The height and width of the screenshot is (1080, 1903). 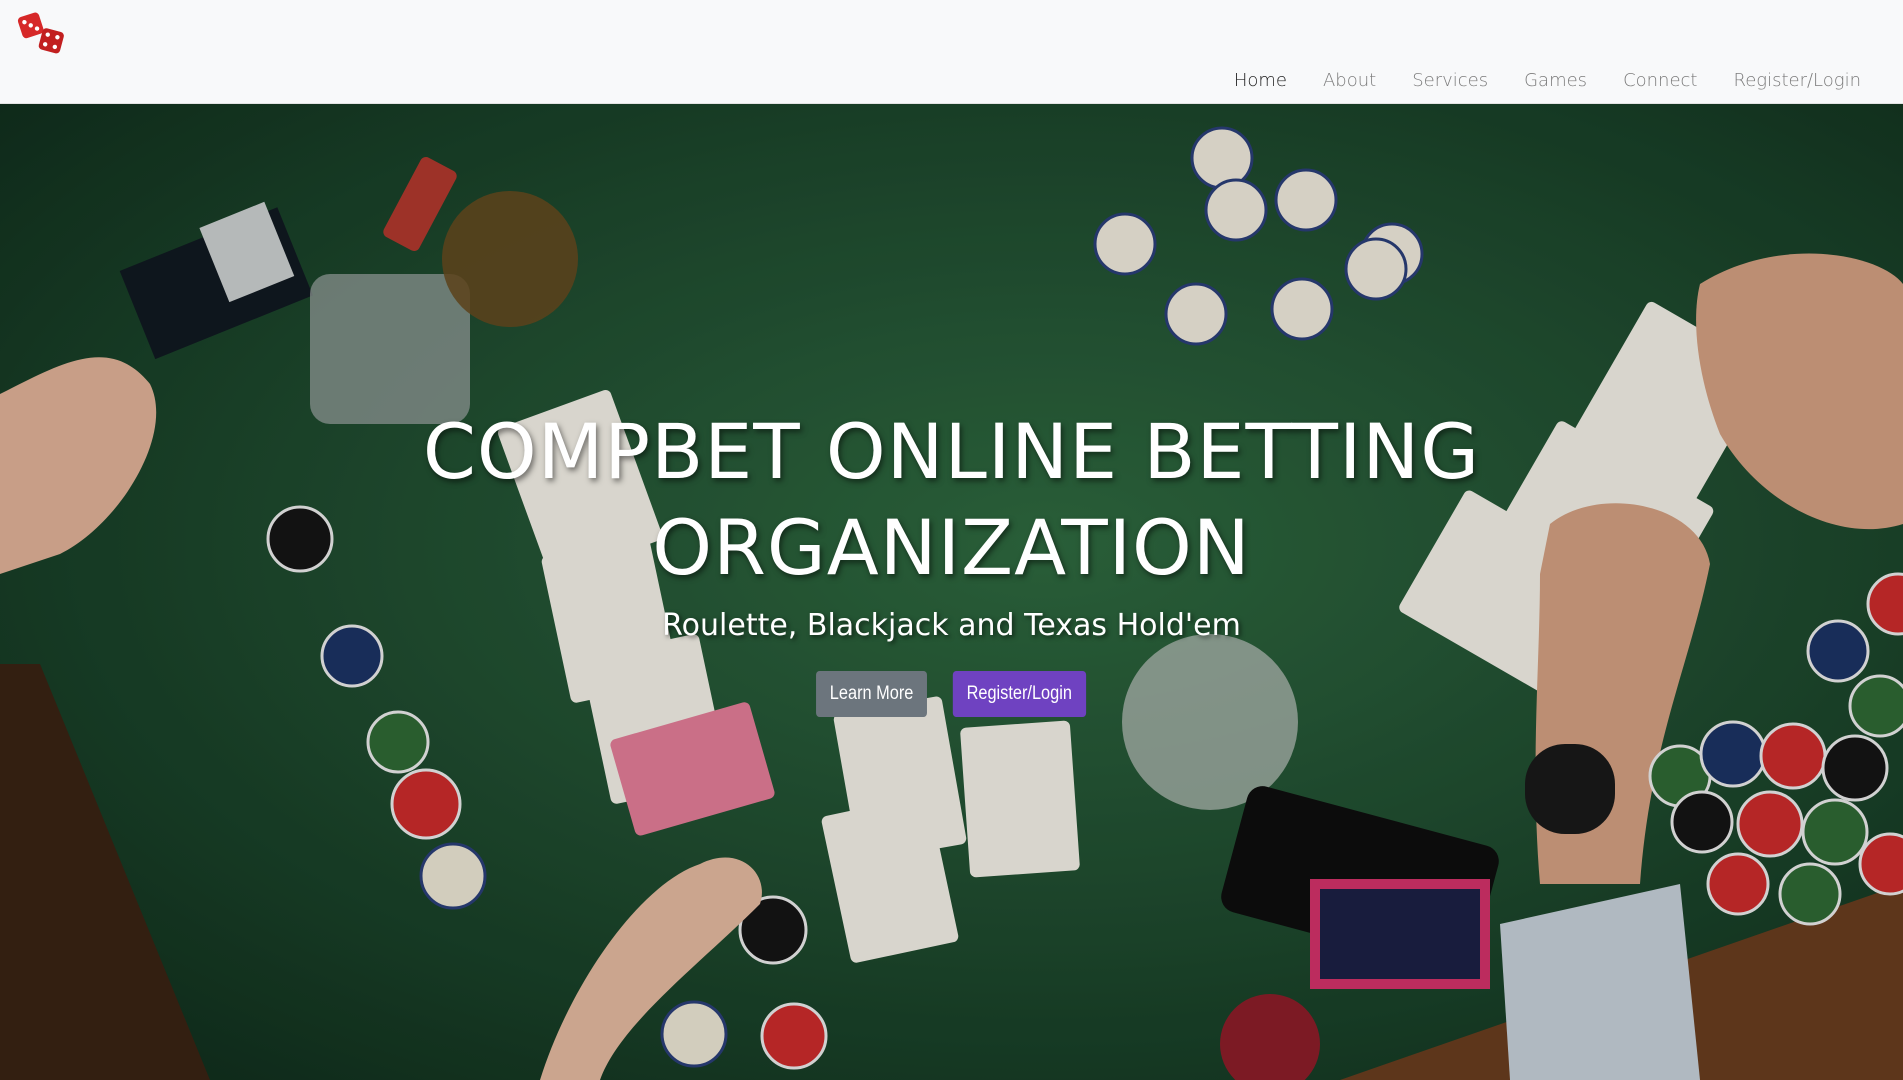 I want to click on nav-games-link: Games, so click(x=1555, y=80).